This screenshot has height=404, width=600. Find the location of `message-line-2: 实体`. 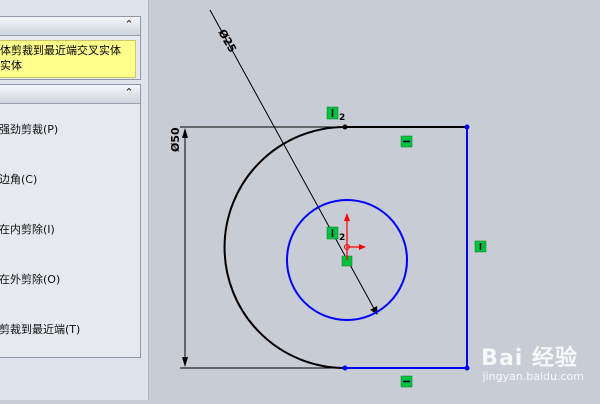

message-line-2: 实体 is located at coordinates (11, 65).